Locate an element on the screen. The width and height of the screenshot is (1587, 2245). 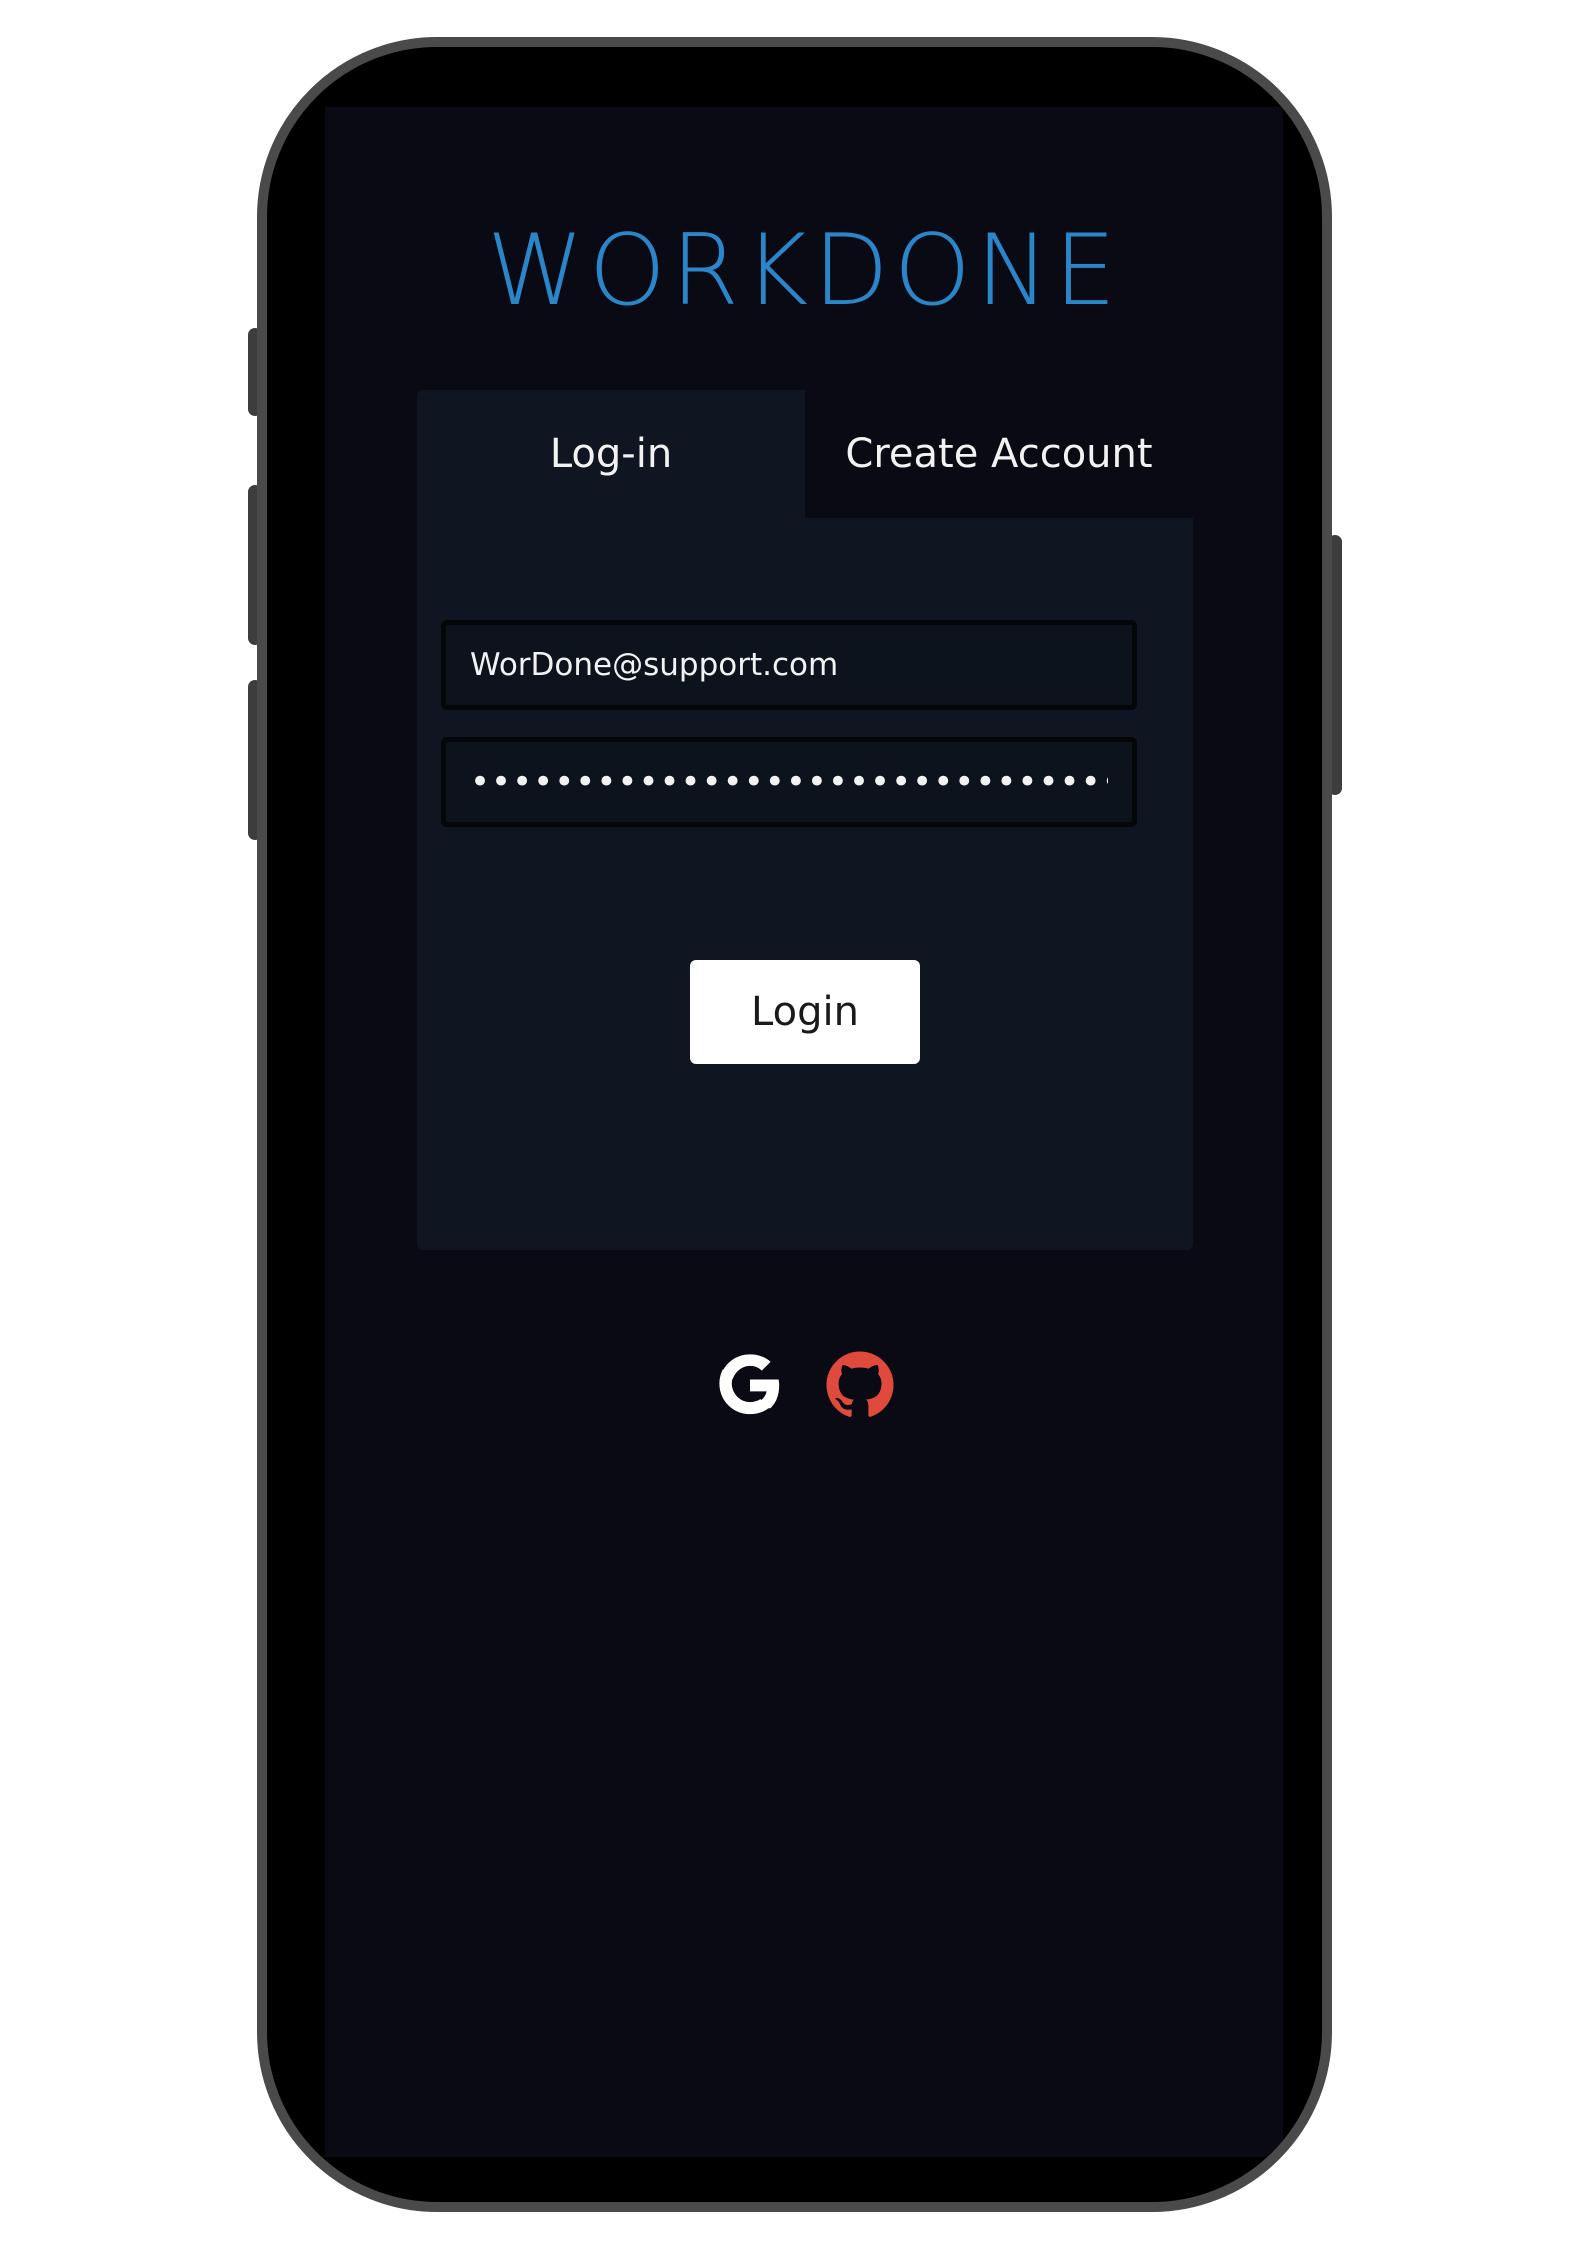
auth-tabs: Log-in Create Account is located at coordinates (805, 454).